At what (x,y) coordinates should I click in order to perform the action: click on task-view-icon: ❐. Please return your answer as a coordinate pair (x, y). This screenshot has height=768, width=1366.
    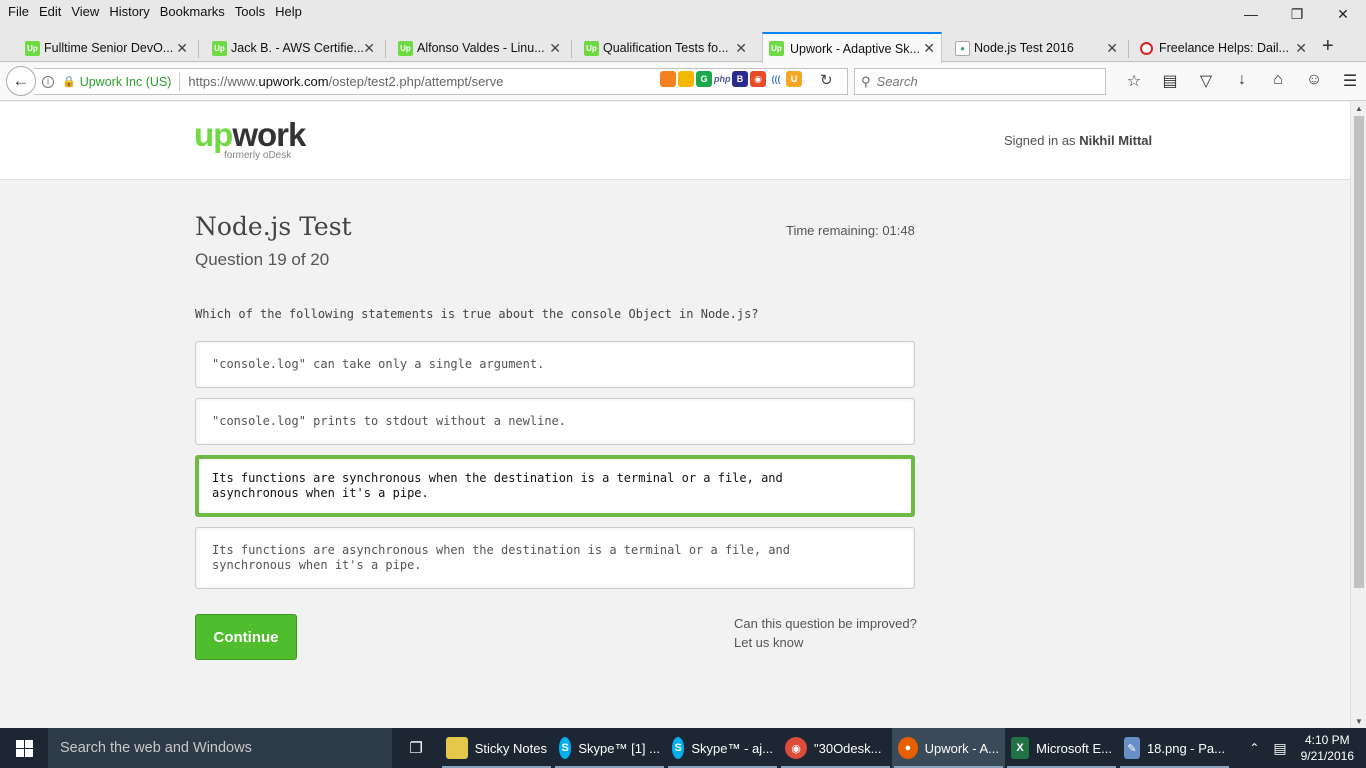
    Looking at the image, I should click on (416, 748).